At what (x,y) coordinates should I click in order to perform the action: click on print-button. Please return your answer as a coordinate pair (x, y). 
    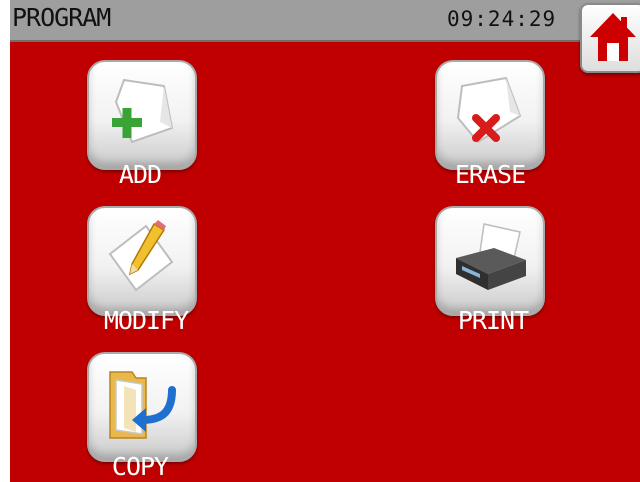
    Looking at the image, I should click on (490, 261).